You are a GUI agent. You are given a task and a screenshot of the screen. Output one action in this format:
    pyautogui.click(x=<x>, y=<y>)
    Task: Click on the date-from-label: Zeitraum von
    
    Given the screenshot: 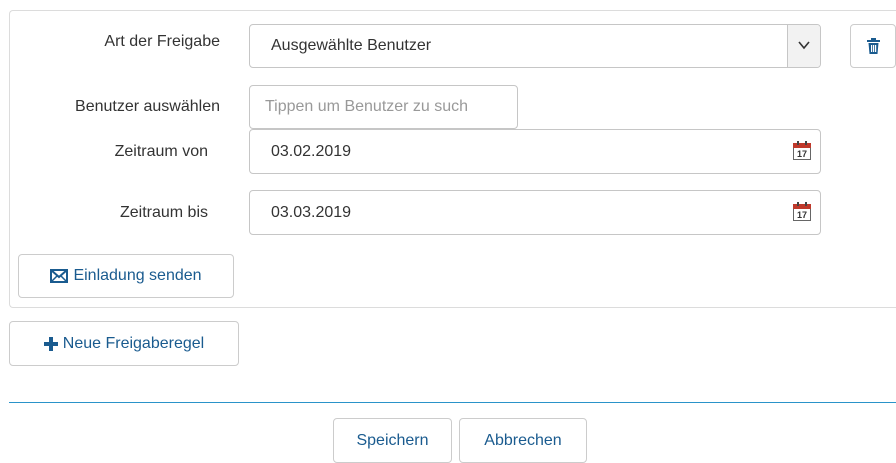 What is the action you would take?
    pyautogui.click(x=161, y=151)
    